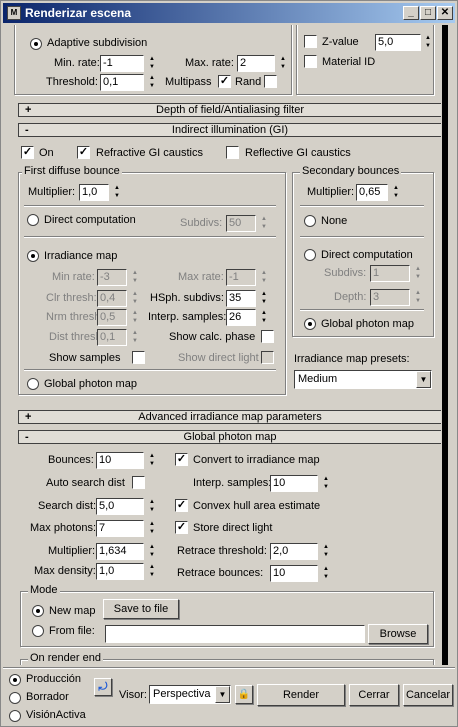 The height and width of the screenshot is (727, 458). Describe the element at coordinates (326, 551) in the screenshot. I see `retrace-threshold-spinner: ▲ ▼` at that location.